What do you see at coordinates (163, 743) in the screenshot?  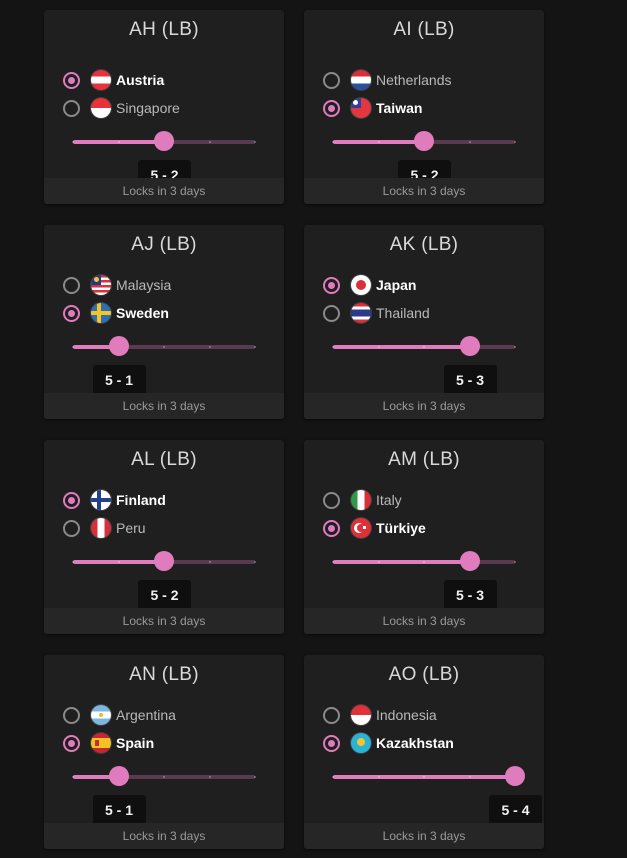 I see `team2-option: Spain` at bounding box center [163, 743].